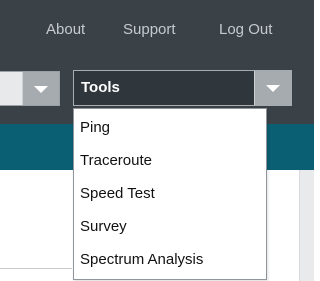 The width and height of the screenshot is (320, 281). What do you see at coordinates (306, 225) in the screenshot?
I see `right-panel-edge` at bounding box center [306, 225].